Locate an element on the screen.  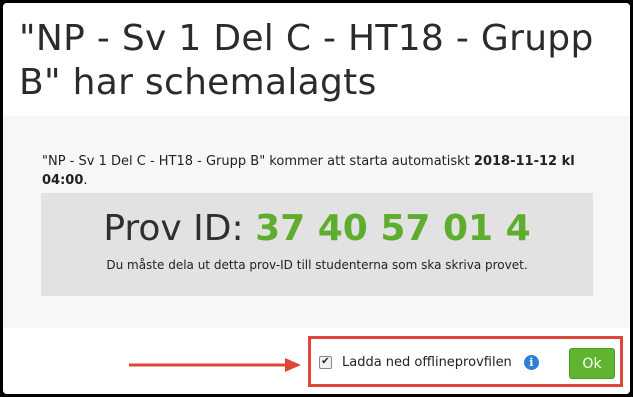
message-suffix: . is located at coordinates (85, 180).